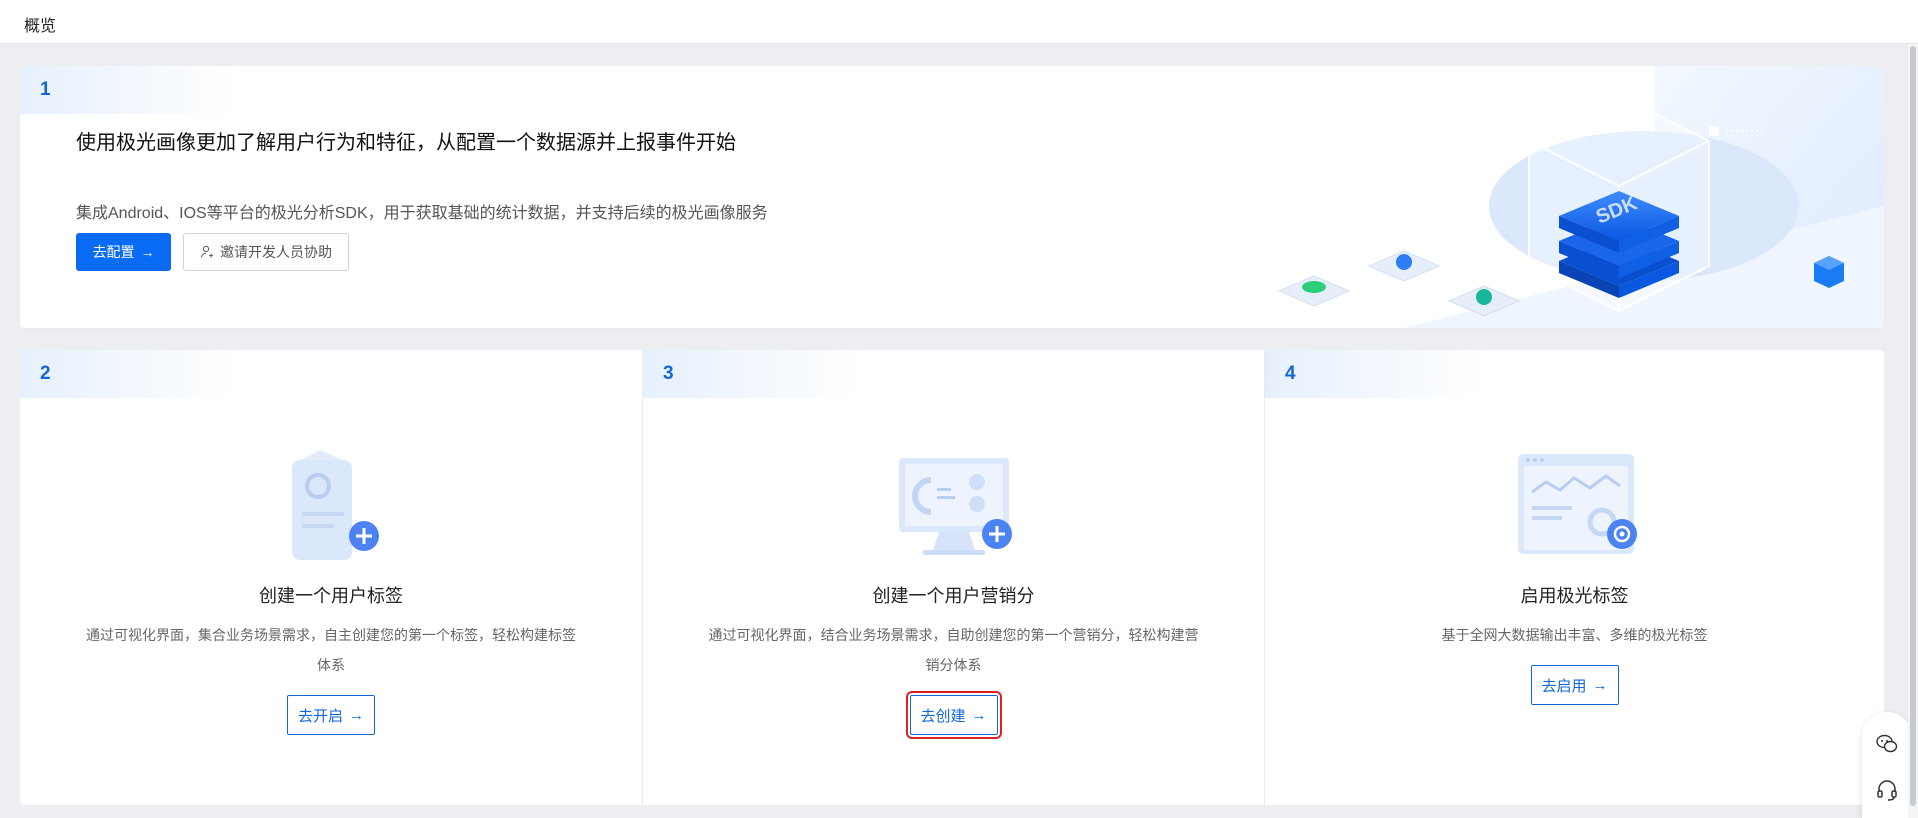  What do you see at coordinates (1574, 635) in the screenshot?
I see `step-description: 基于全网大数据输出丰富、多维的极光标签` at bounding box center [1574, 635].